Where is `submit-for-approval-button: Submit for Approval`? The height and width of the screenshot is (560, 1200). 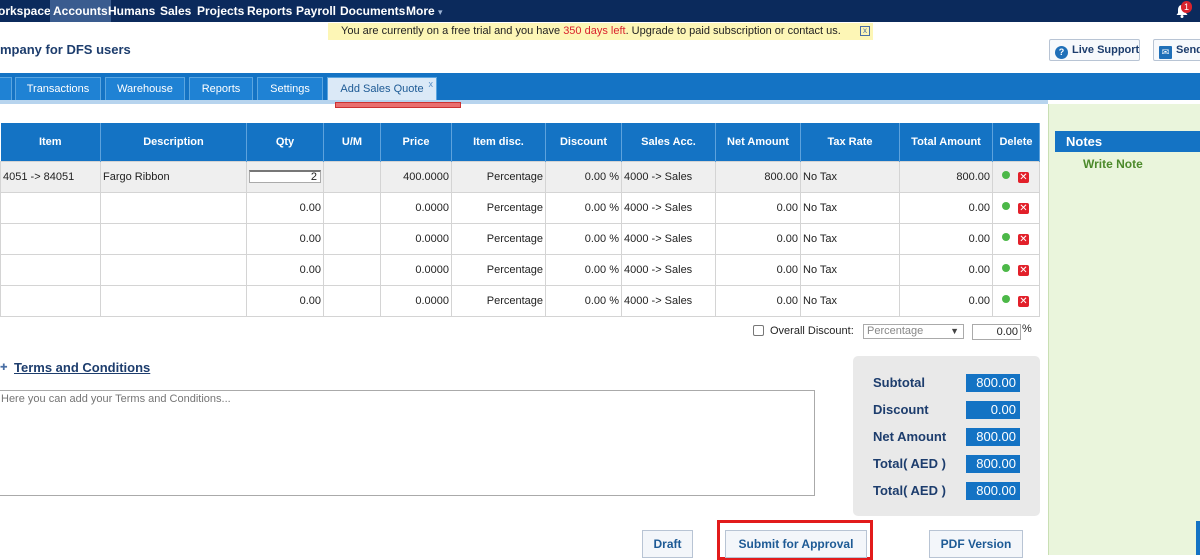
submit-for-approval-button: Submit for Approval is located at coordinates (796, 544).